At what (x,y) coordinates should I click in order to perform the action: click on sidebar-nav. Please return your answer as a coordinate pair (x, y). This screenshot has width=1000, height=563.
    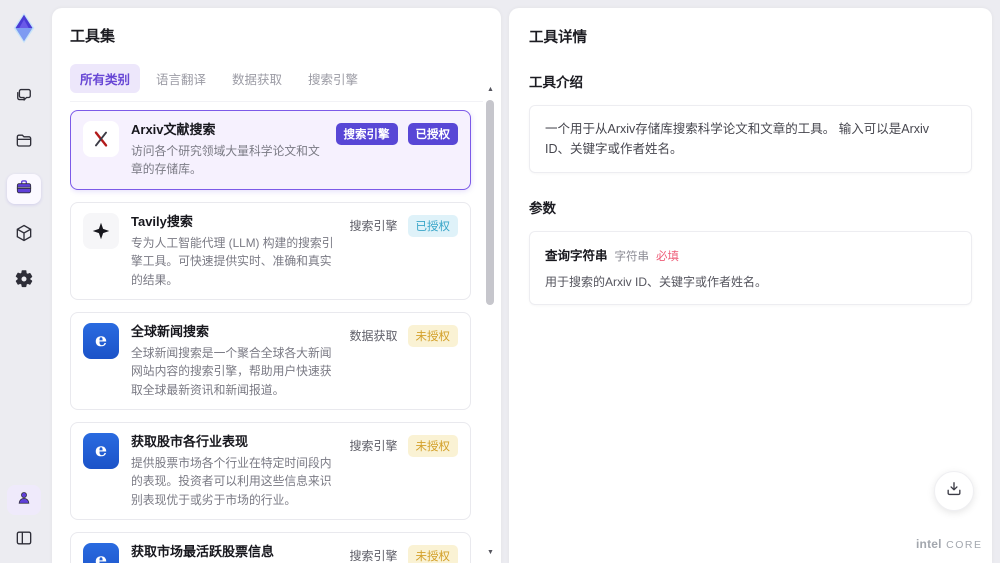
    Looking at the image, I should click on (24, 189).